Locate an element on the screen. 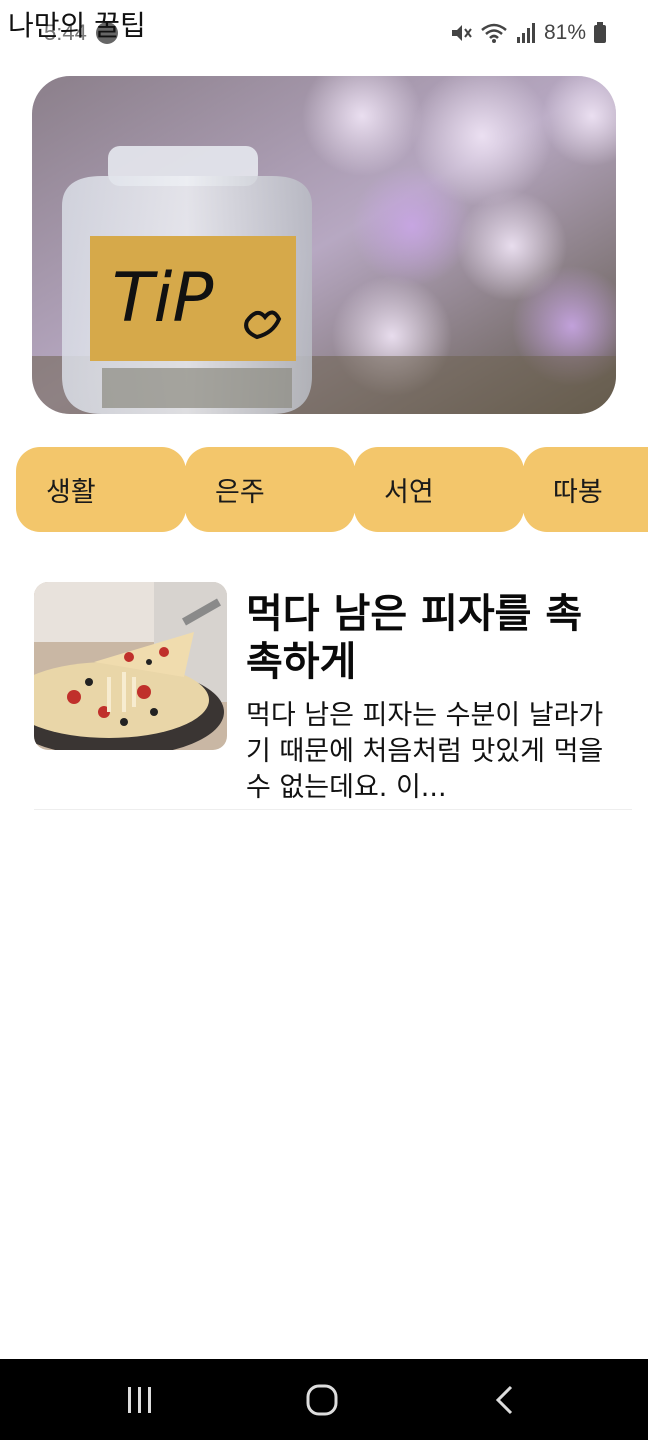 This screenshot has height=1440, width=648. category-chip-label: 은주 is located at coordinates (240, 492).